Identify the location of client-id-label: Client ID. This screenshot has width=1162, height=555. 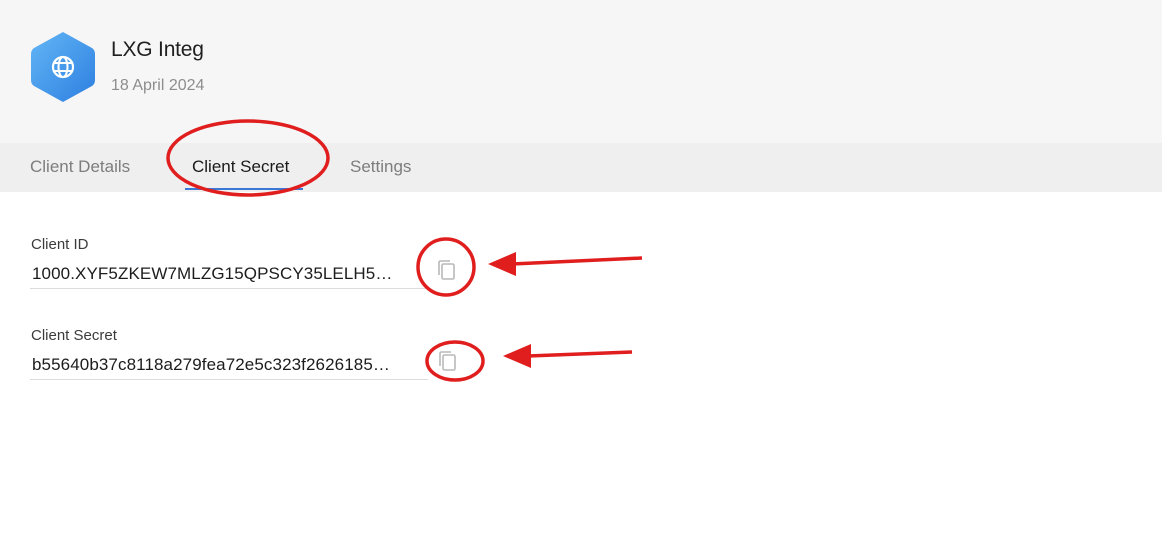
(60, 244).